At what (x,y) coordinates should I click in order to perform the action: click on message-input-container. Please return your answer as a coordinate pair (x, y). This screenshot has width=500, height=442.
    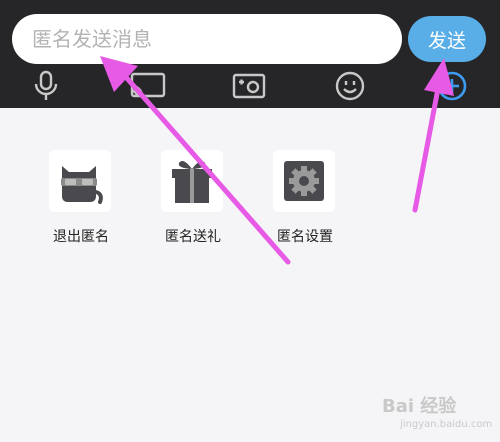
    Looking at the image, I should click on (207, 39).